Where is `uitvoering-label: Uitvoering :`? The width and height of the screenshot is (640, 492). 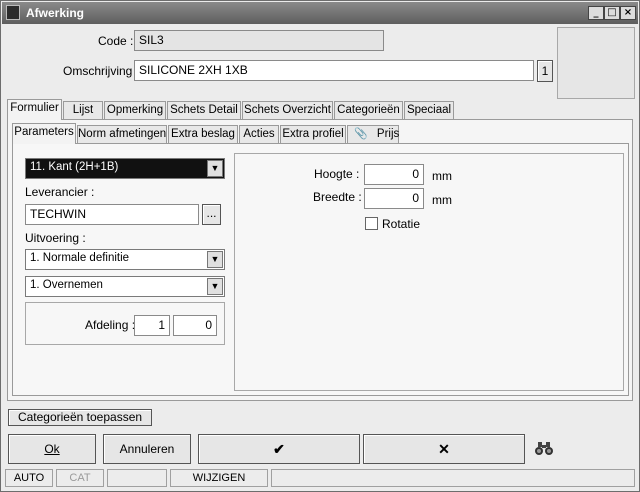
uitvoering-label: Uitvoering : is located at coordinates (55, 238).